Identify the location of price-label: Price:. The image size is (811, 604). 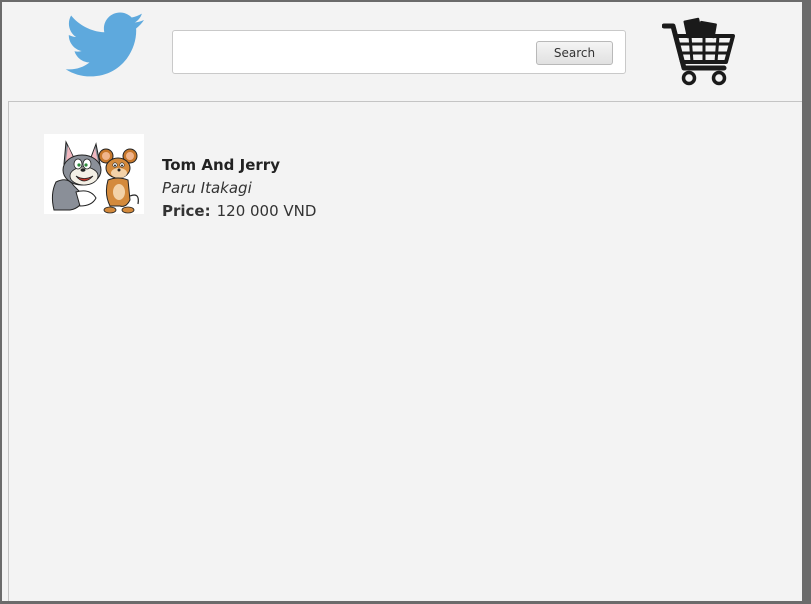
(186, 211).